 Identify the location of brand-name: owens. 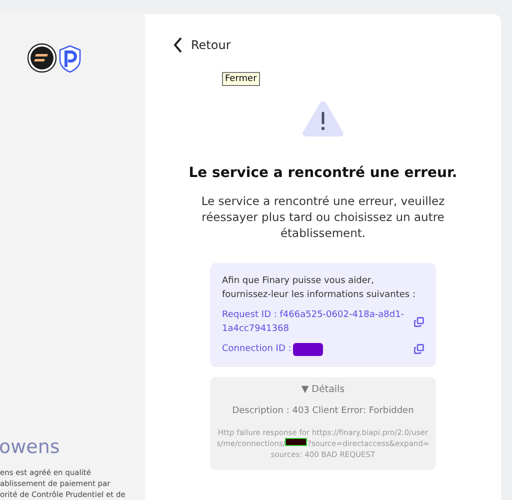
(30, 447).